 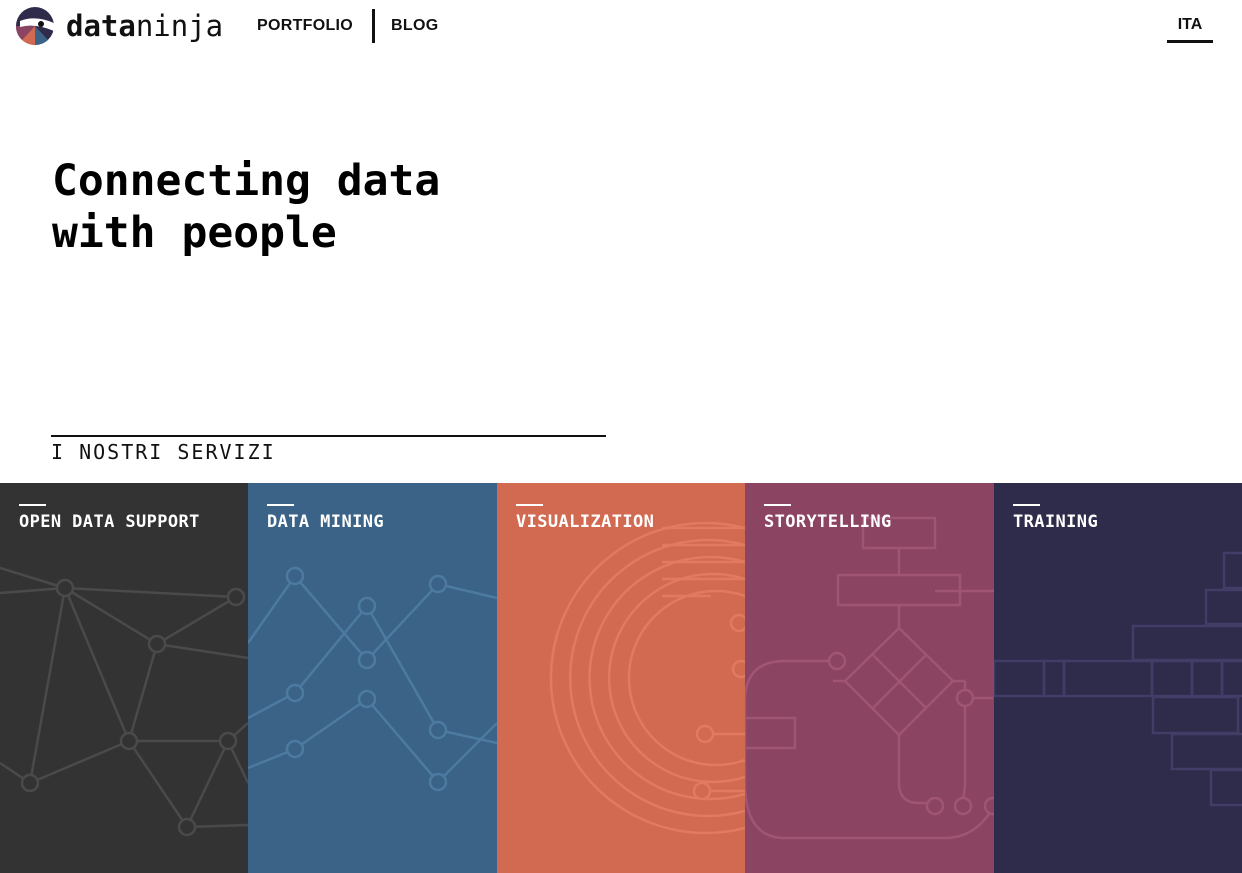 What do you see at coordinates (305, 26) in the screenshot?
I see `nav-link-portfolio: PORTFOLIO` at bounding box center [305, 26].